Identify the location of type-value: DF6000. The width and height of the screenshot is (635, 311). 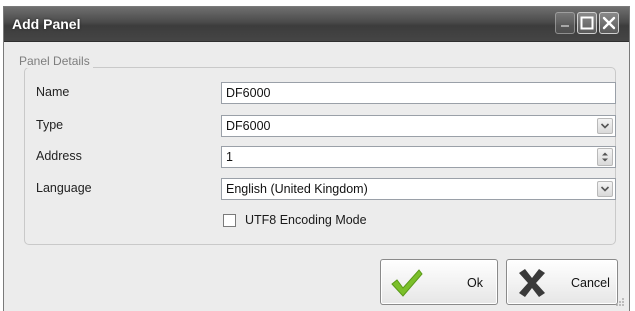
(248, 126).